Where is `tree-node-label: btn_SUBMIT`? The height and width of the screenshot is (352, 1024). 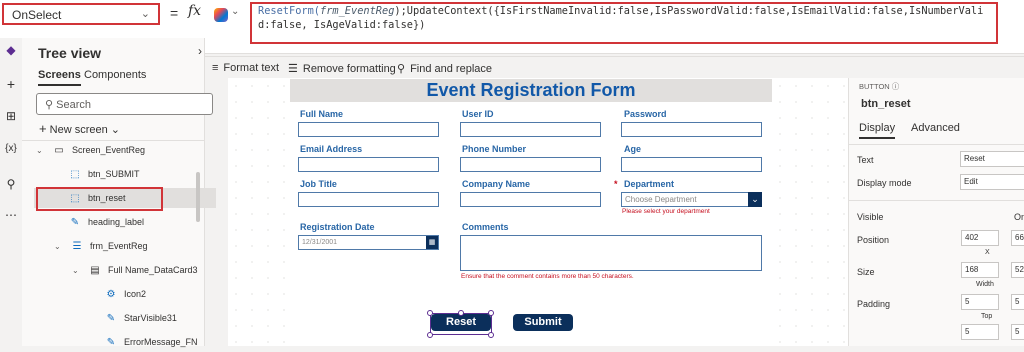
tree-node-label: btn_SUBMIT is located at coordinates (114, 174).